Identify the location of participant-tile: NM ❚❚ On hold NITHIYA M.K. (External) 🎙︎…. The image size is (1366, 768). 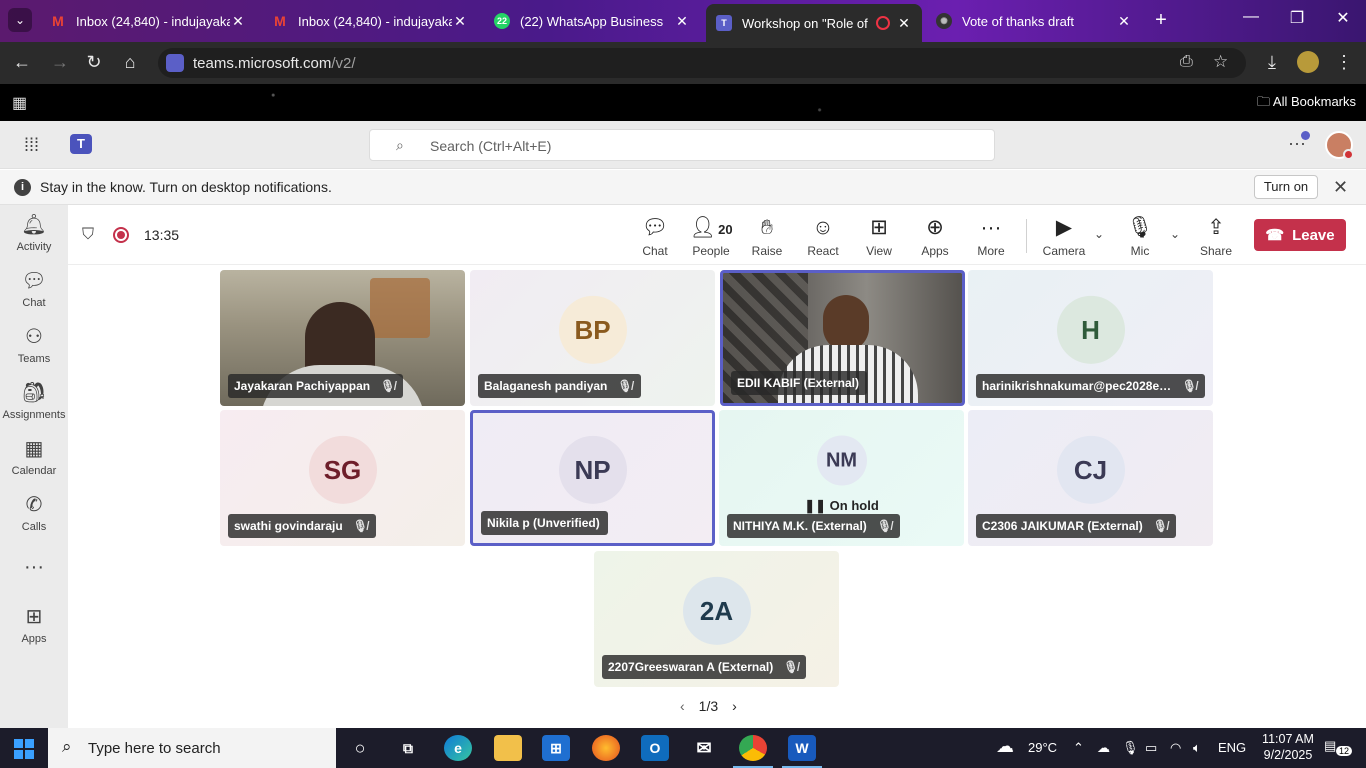
(841, 478).